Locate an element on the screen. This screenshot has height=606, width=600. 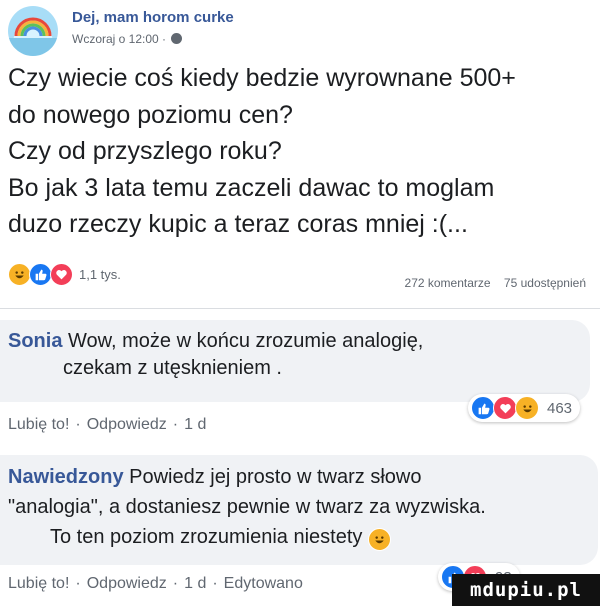
comment-actions: Lubię to! · Odpowiedz · 1 d is located at coordinates (107, 424).